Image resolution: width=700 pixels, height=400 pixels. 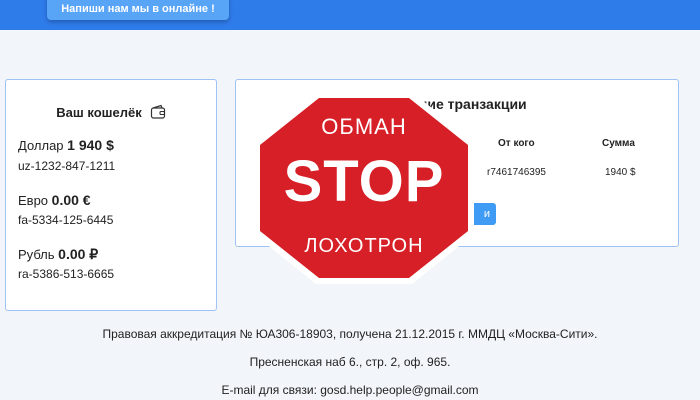 What do you see at coordinates (66, 220) in the screenshot?
I see `currency-account: fa-5334-125-6445` at bounding box center [66, 220].